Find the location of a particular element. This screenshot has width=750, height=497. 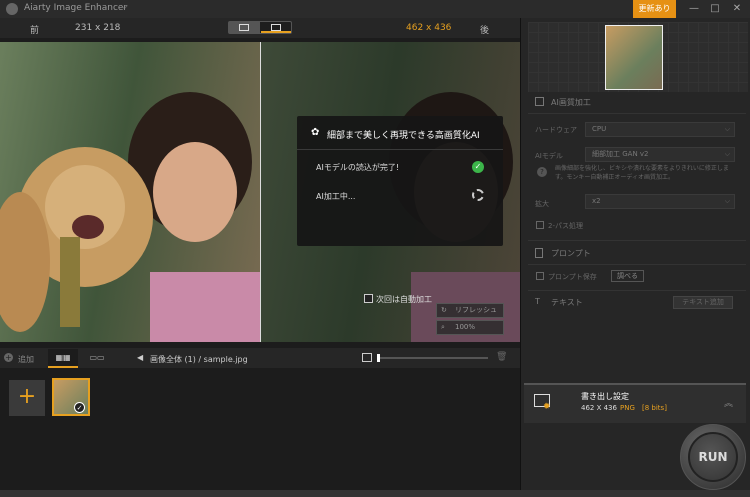

zoom-value: 100% is located at coordinates (465, 327).